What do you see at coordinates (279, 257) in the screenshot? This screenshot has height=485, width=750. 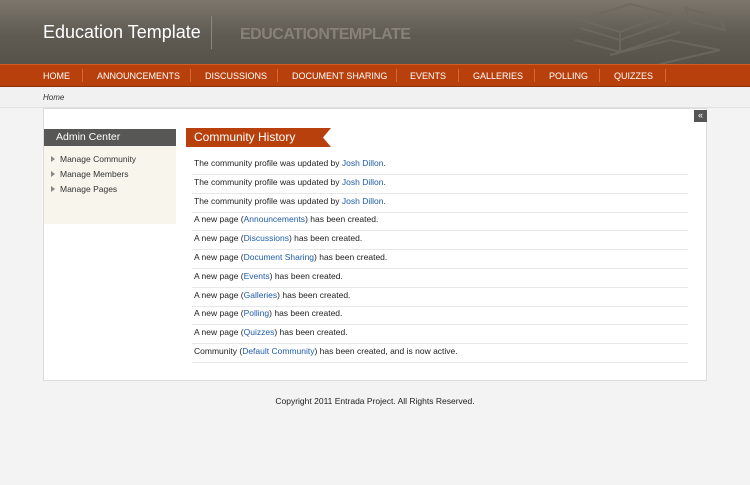 I see `history-link: Document Sharing` at bounding box center [279, 257].